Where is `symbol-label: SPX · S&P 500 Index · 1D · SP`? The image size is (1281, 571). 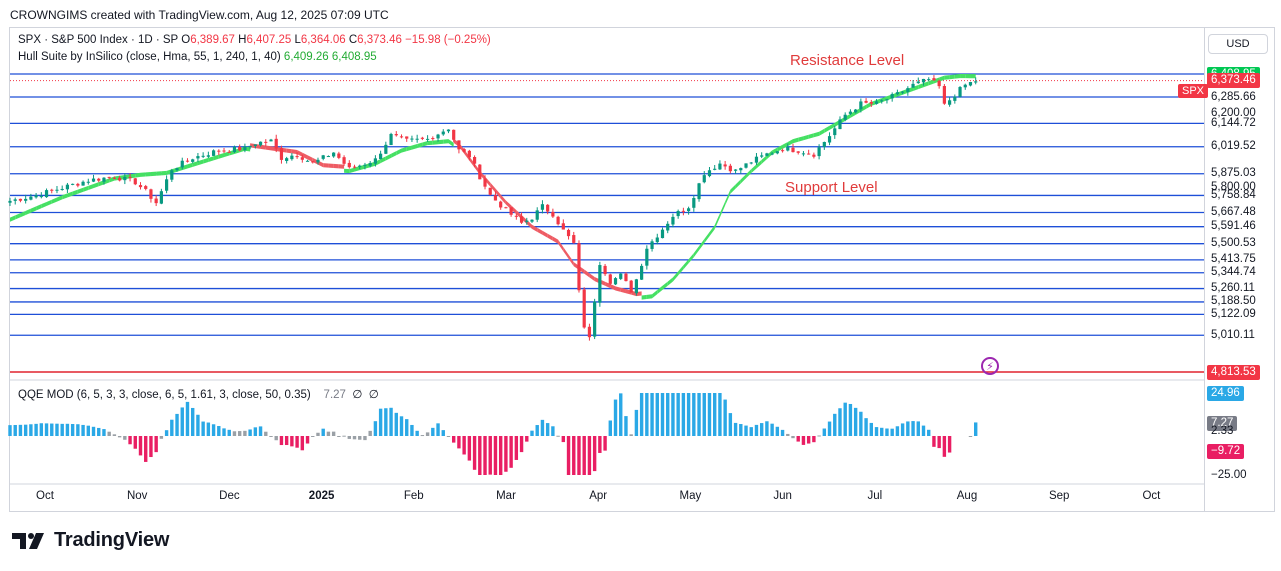
symbol-label: SPX · S&P 500 Index · 1D · SP is located at coordinates (98, 40).